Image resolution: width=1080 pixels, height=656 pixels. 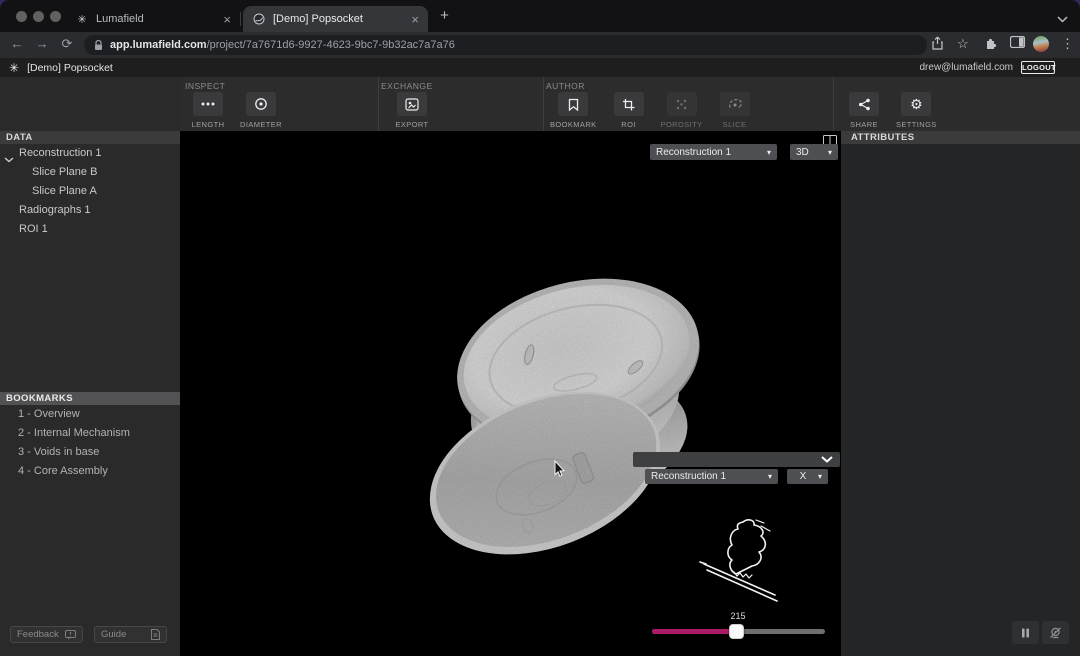 I want to click on porosity-tool-button: POROSITY, so click(x=682, y=110).